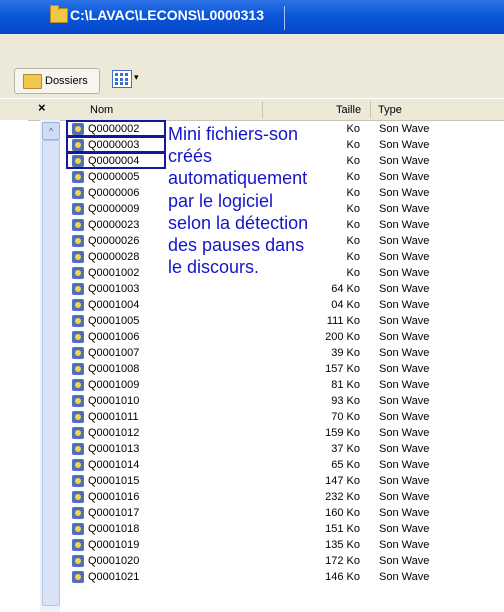  I want to click on menu-bar, so click(252, 46).